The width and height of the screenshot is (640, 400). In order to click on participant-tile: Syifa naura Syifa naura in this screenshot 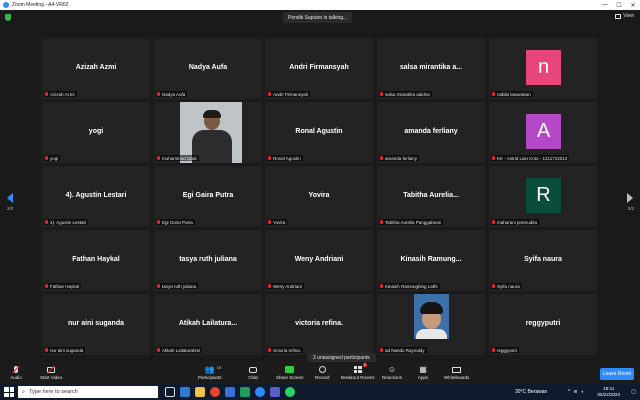, I will do `click(543, 260)`.